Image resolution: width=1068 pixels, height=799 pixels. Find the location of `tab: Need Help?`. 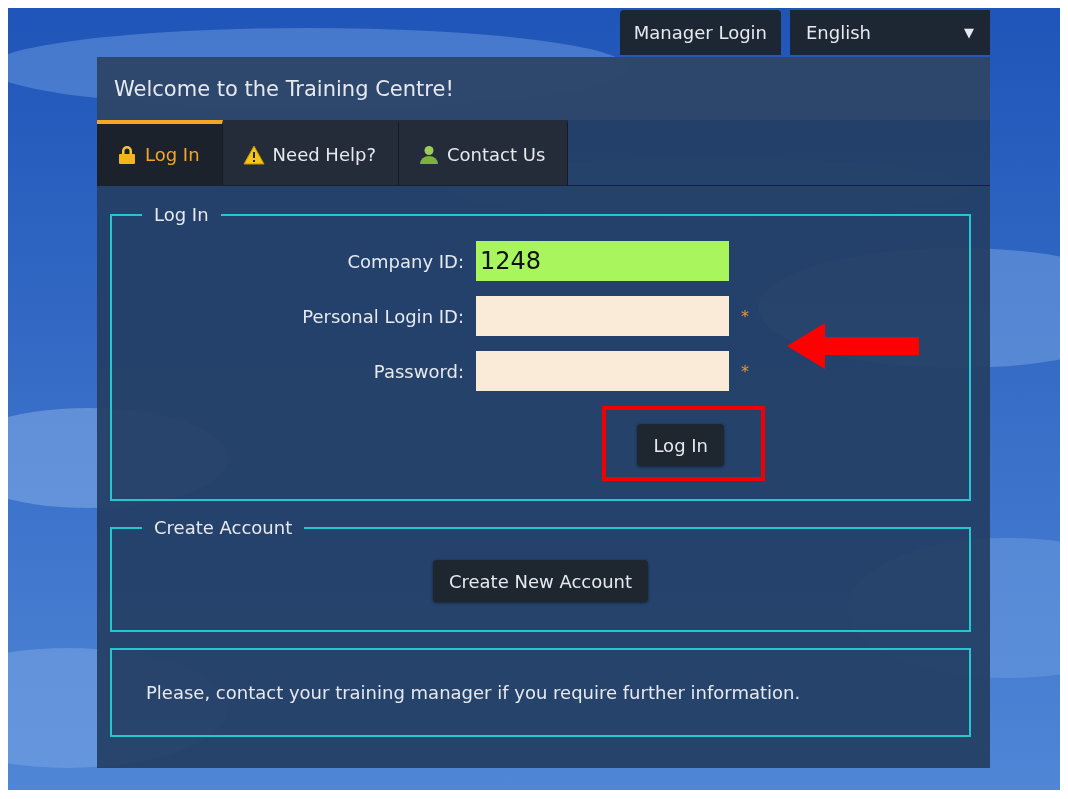

tab: Need Help? is located at coordinates (310, 152).